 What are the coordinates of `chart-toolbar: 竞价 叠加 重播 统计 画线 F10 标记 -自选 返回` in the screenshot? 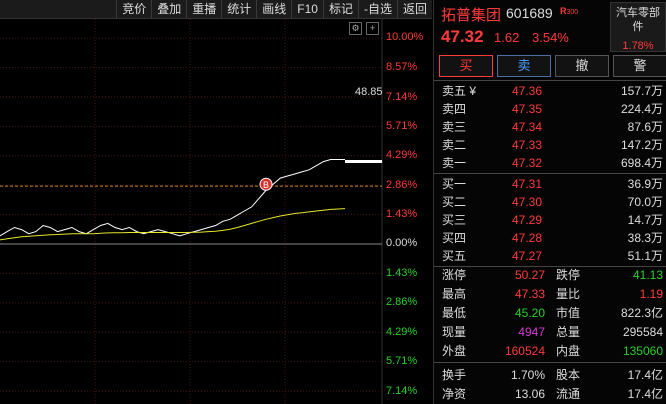 It's located at (216, 9).